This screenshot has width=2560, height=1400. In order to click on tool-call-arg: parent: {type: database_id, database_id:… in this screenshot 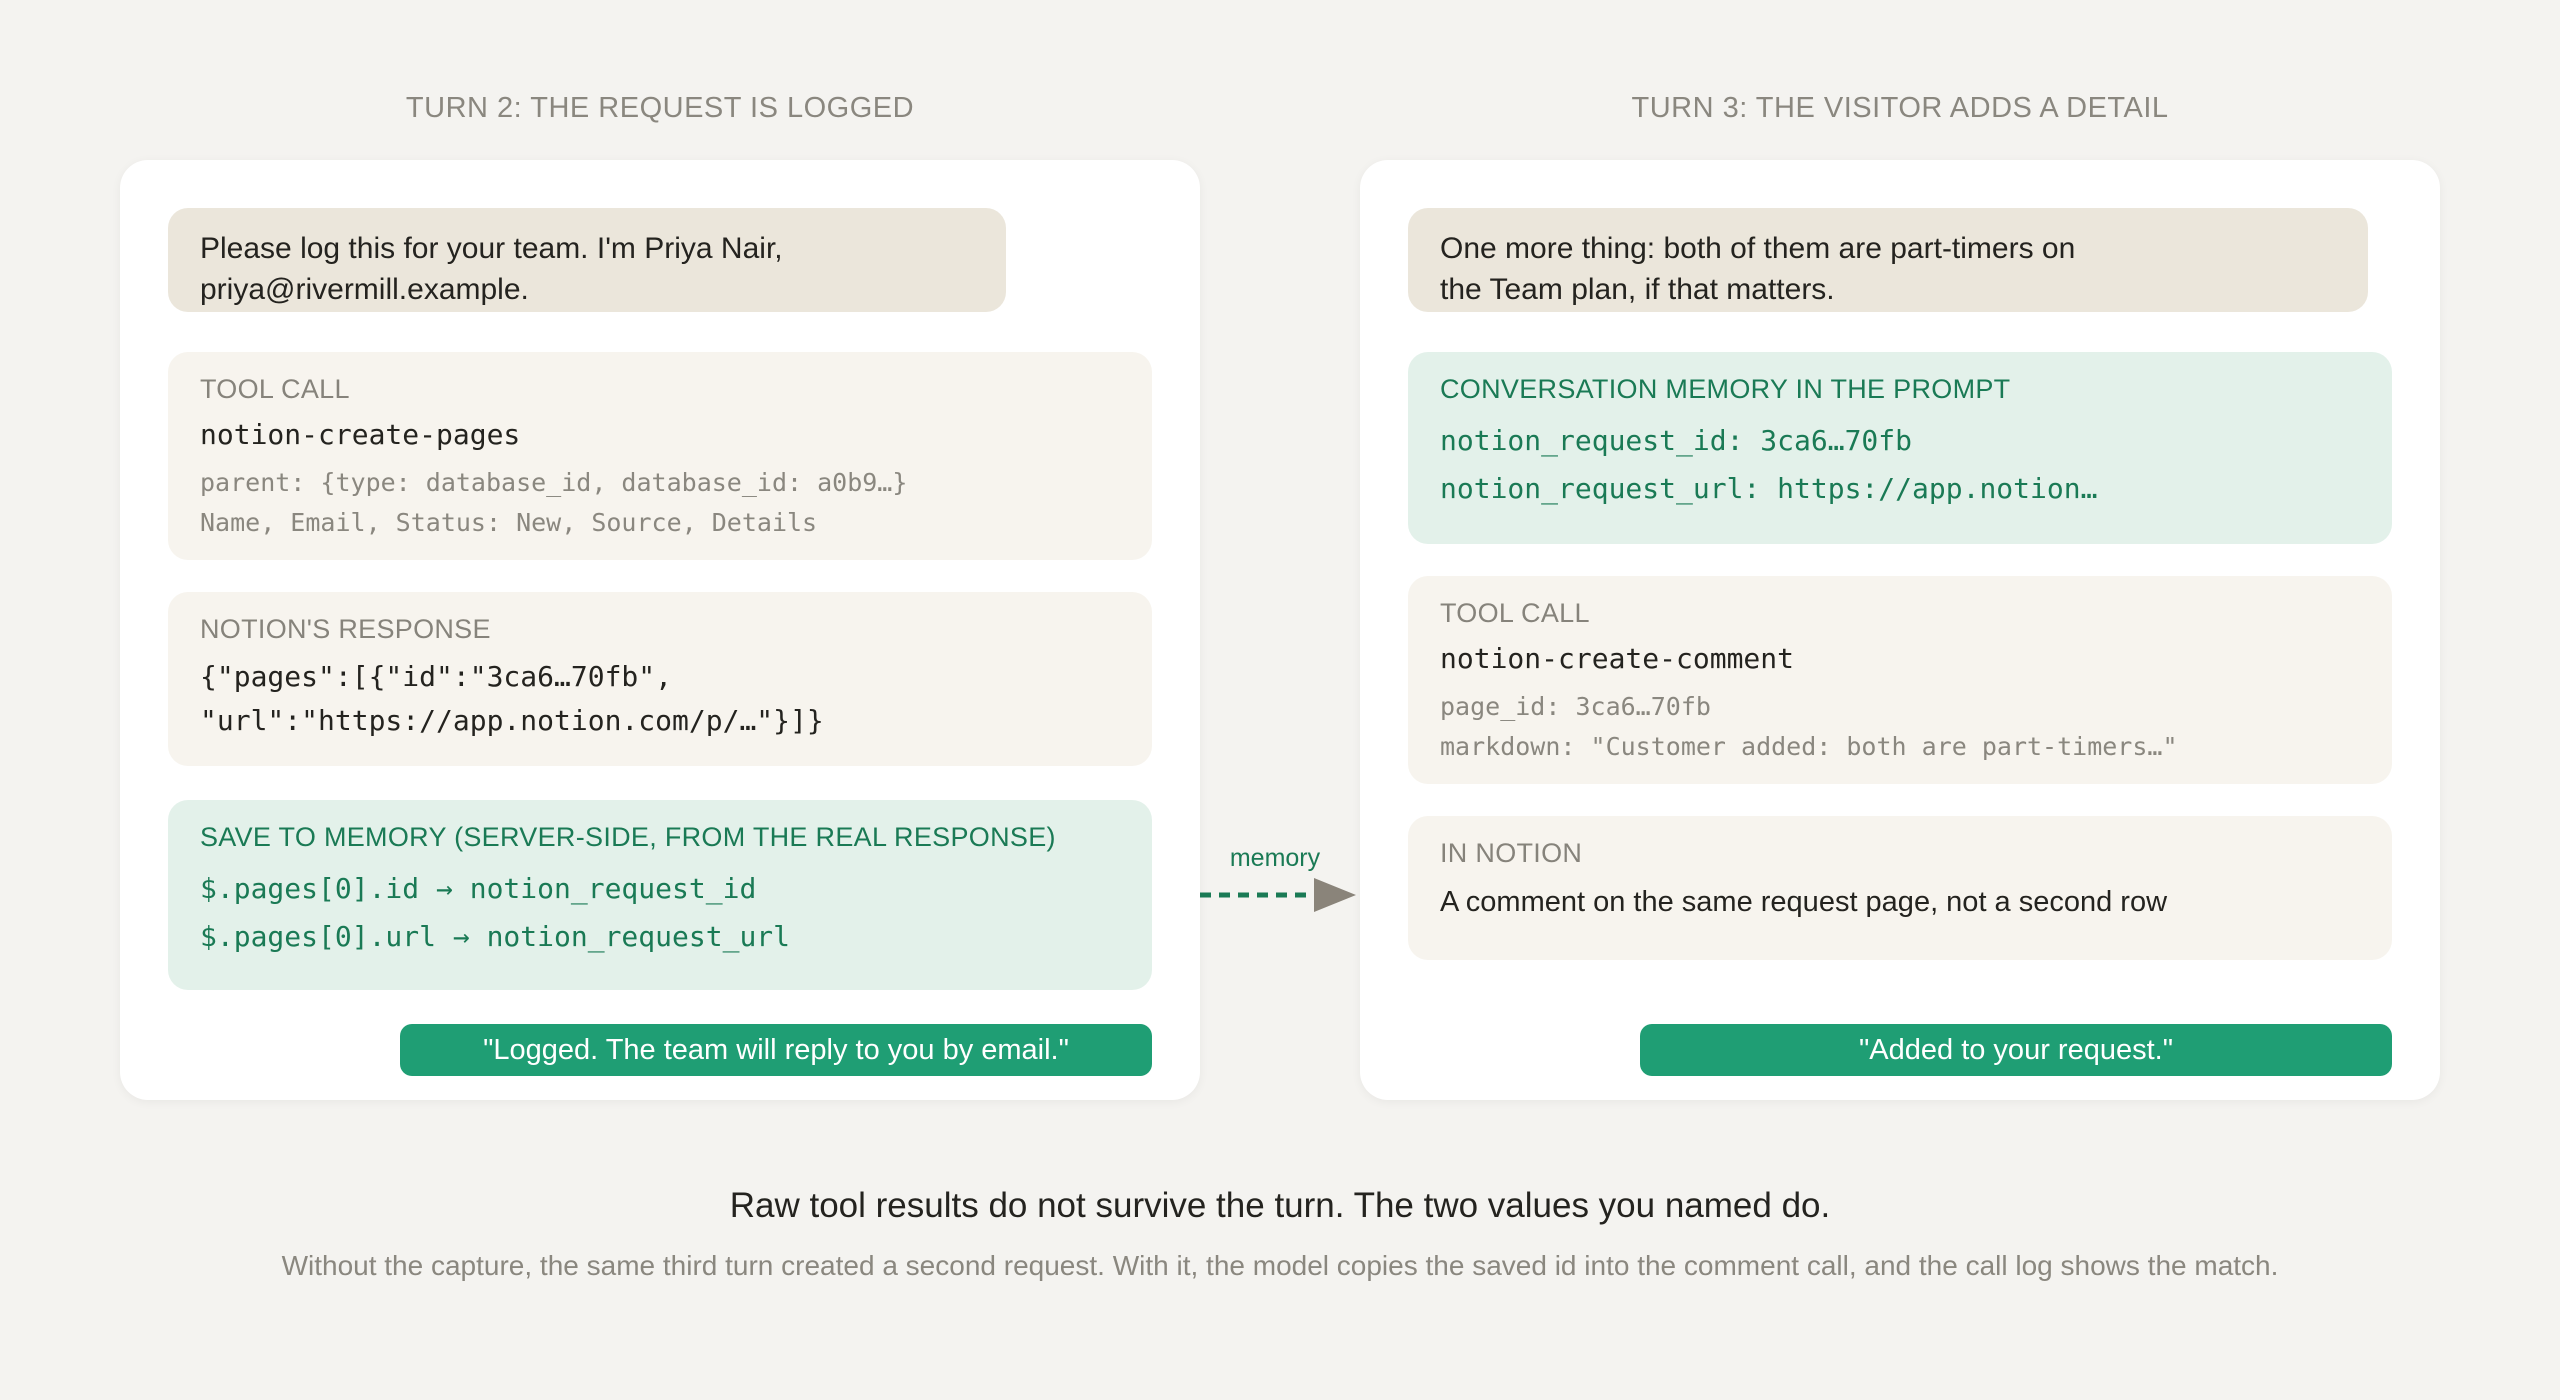, I will do `click(554, 482)`.